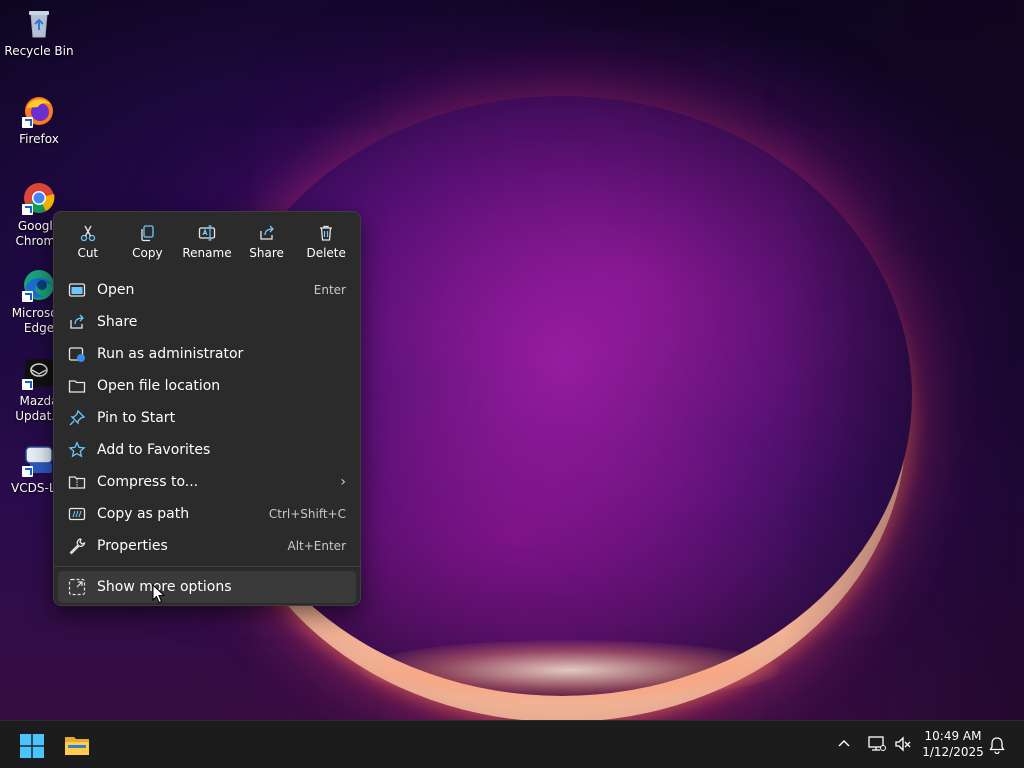  I want to click on path-icon, so click(77, 514).